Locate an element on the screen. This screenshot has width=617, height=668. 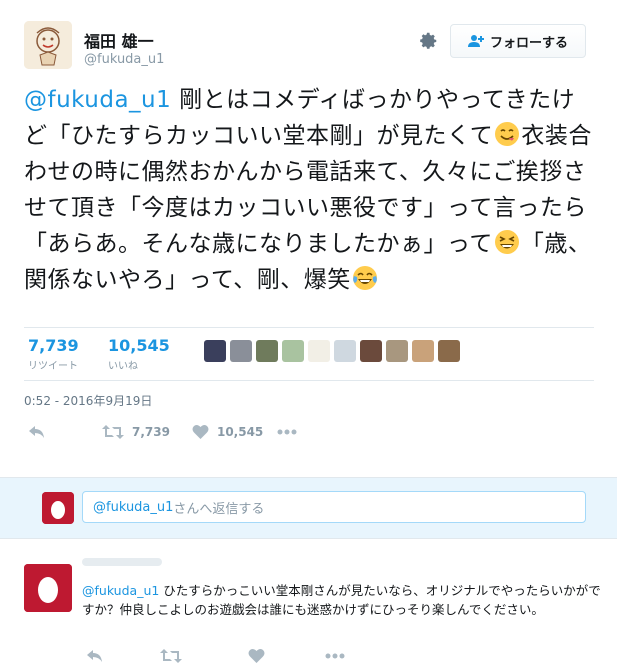
follow-button: フォローする is located at coordinates (518, 41).